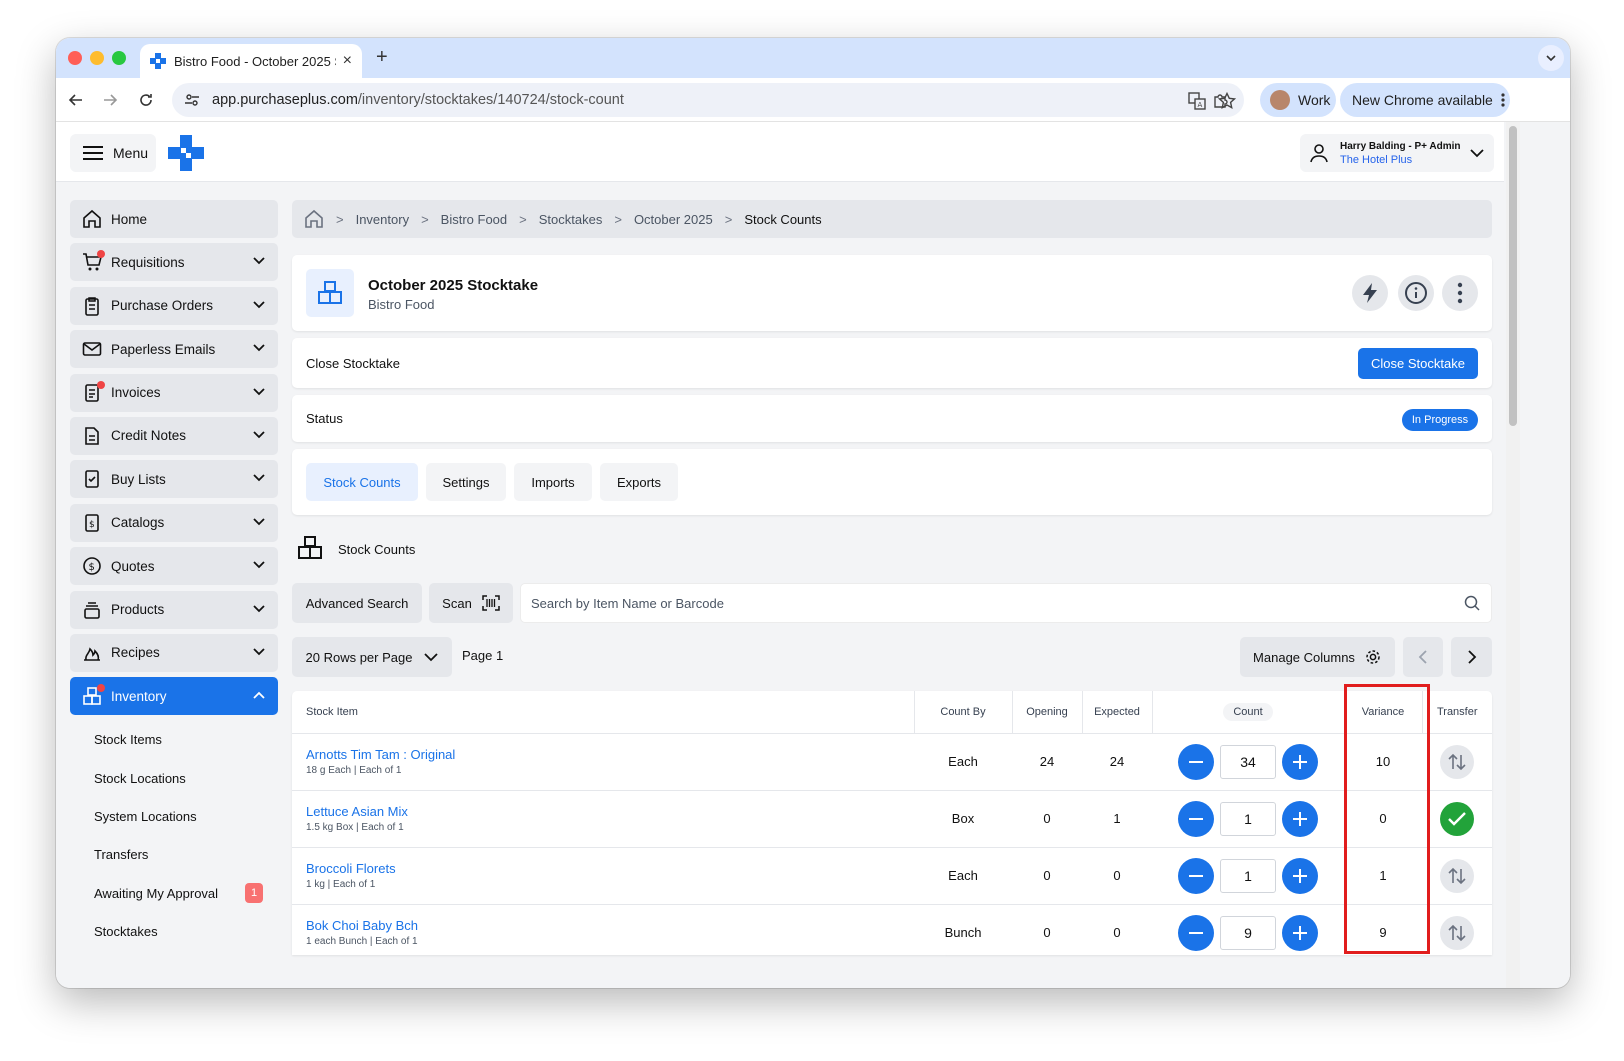  Describe the element at coordinates (1298, 100) in the screenshot. I see `profile-button: Work` at that location.